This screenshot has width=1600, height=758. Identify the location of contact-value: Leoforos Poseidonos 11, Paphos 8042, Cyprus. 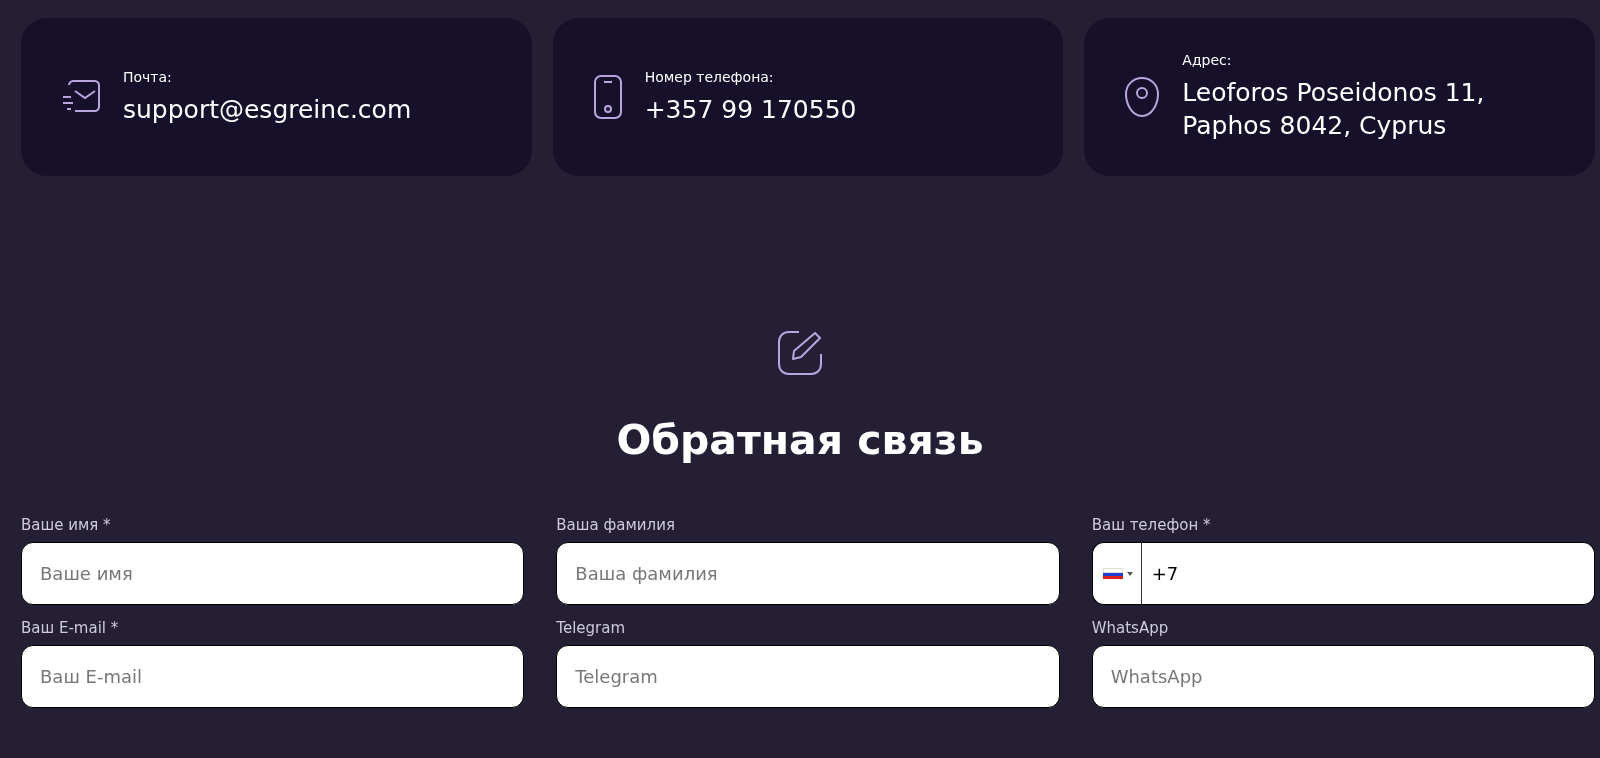
(1334, 109).